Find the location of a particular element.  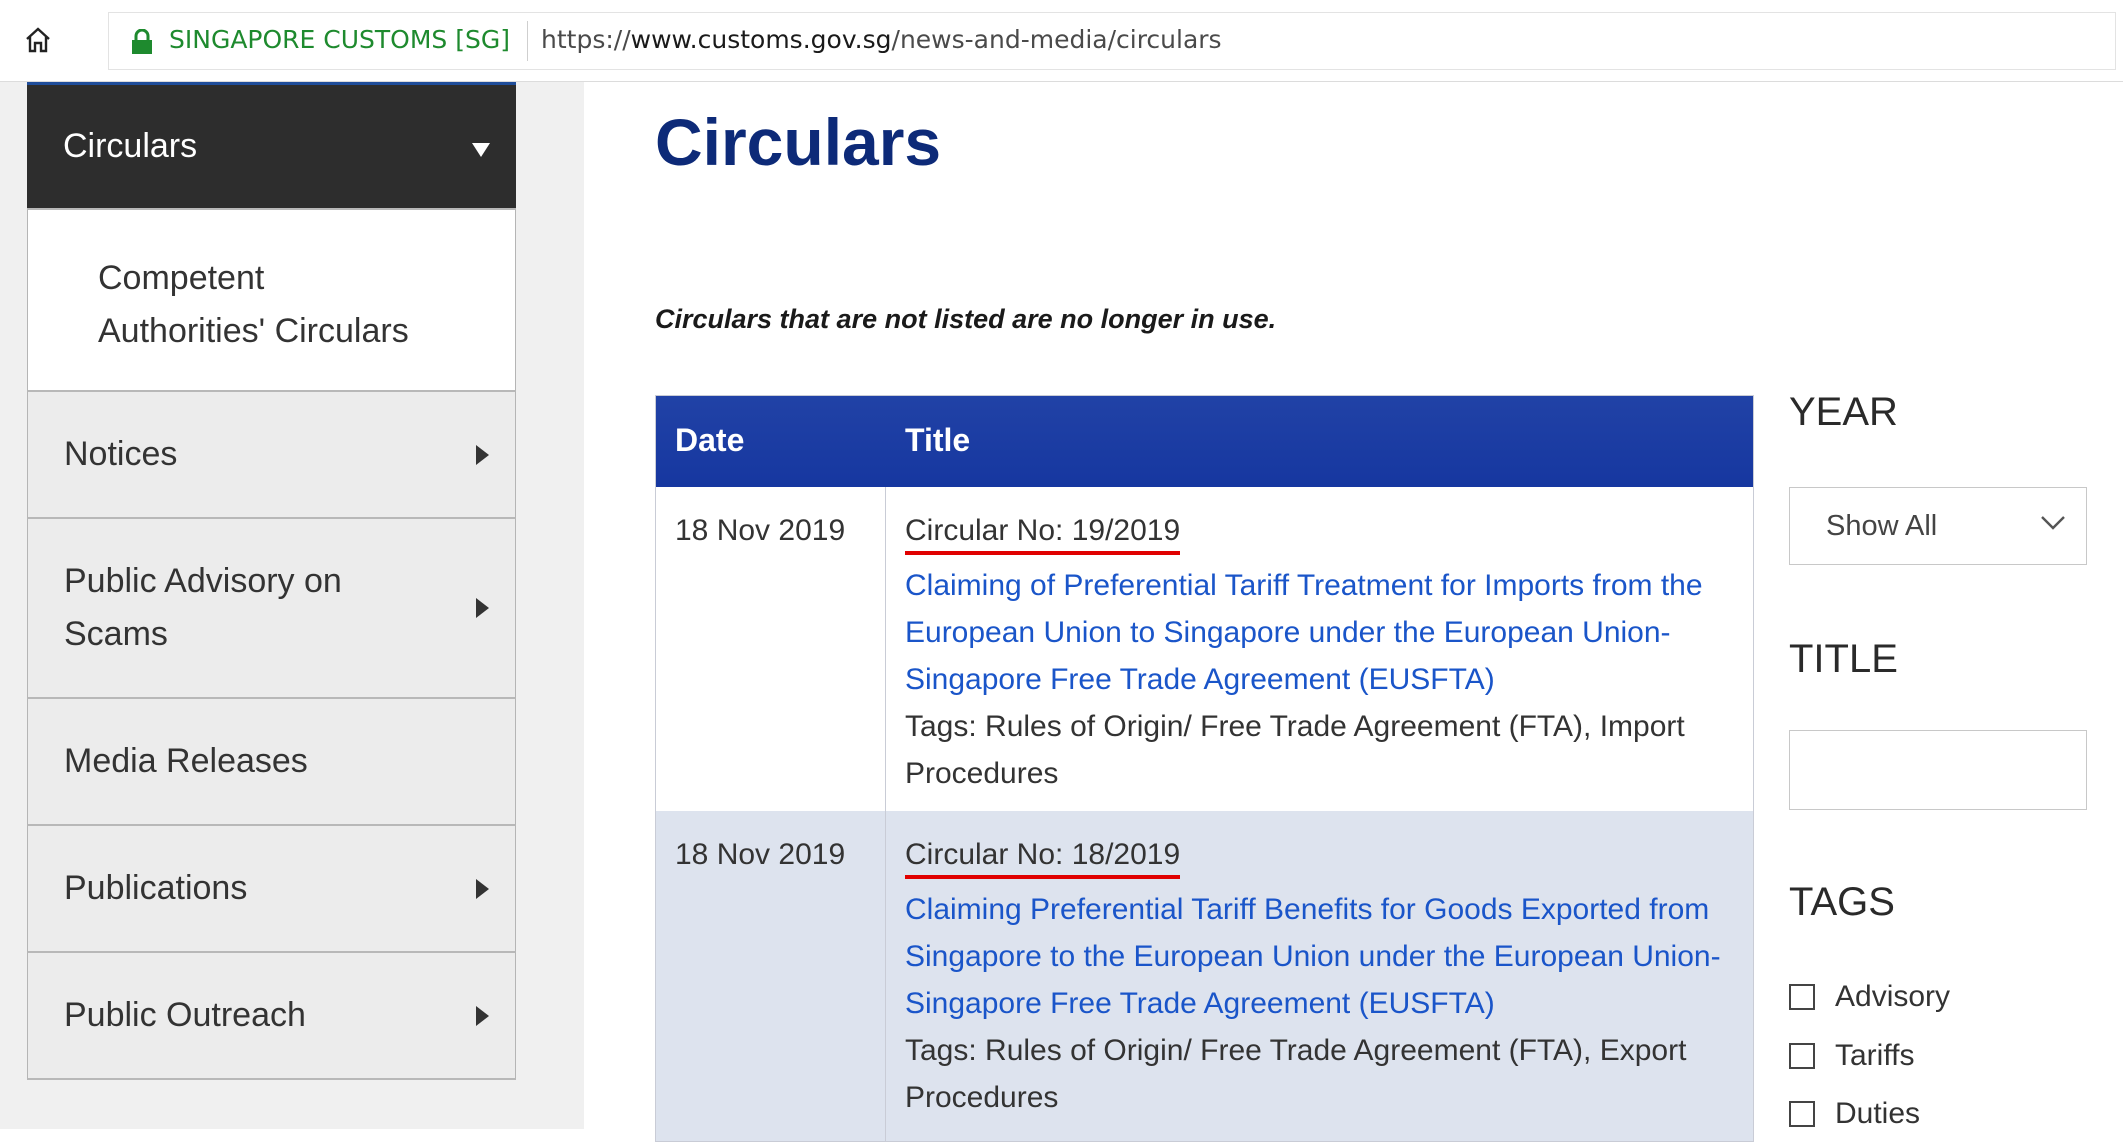

sidebar-item-label: Circulars is located at coordinates (130, 146).